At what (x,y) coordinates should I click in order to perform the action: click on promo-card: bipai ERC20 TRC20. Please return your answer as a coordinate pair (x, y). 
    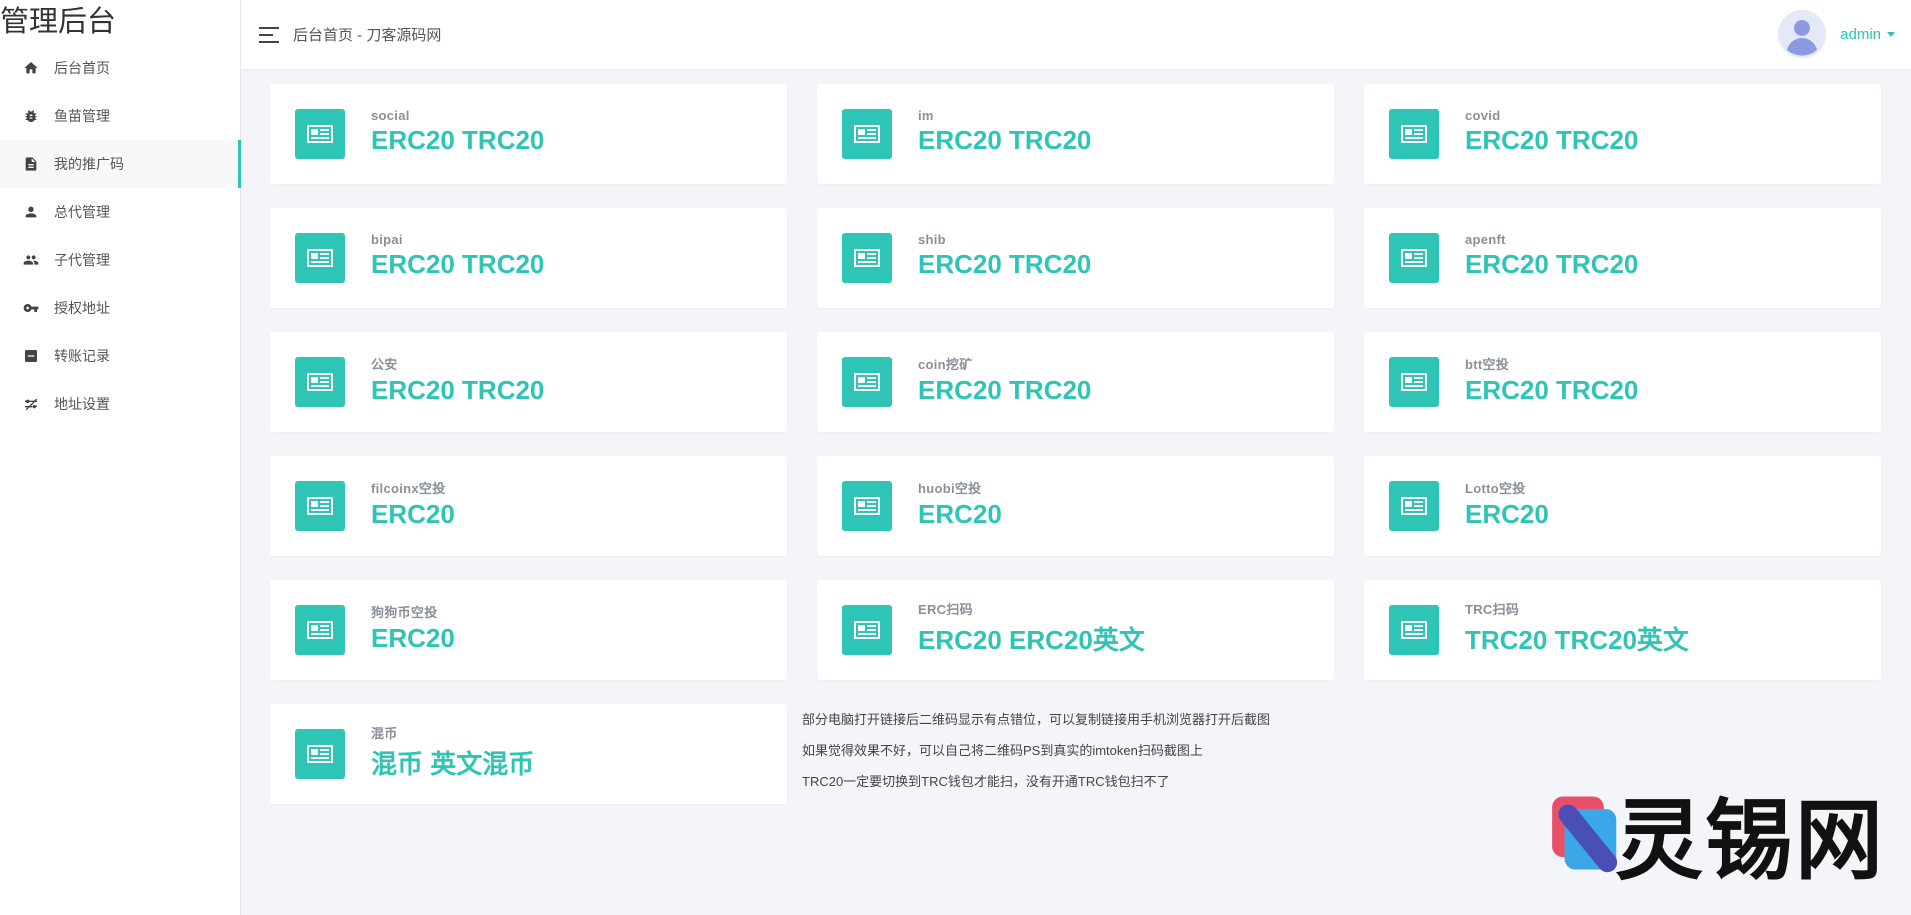
    Looking at the image, I should click on (528, 258).